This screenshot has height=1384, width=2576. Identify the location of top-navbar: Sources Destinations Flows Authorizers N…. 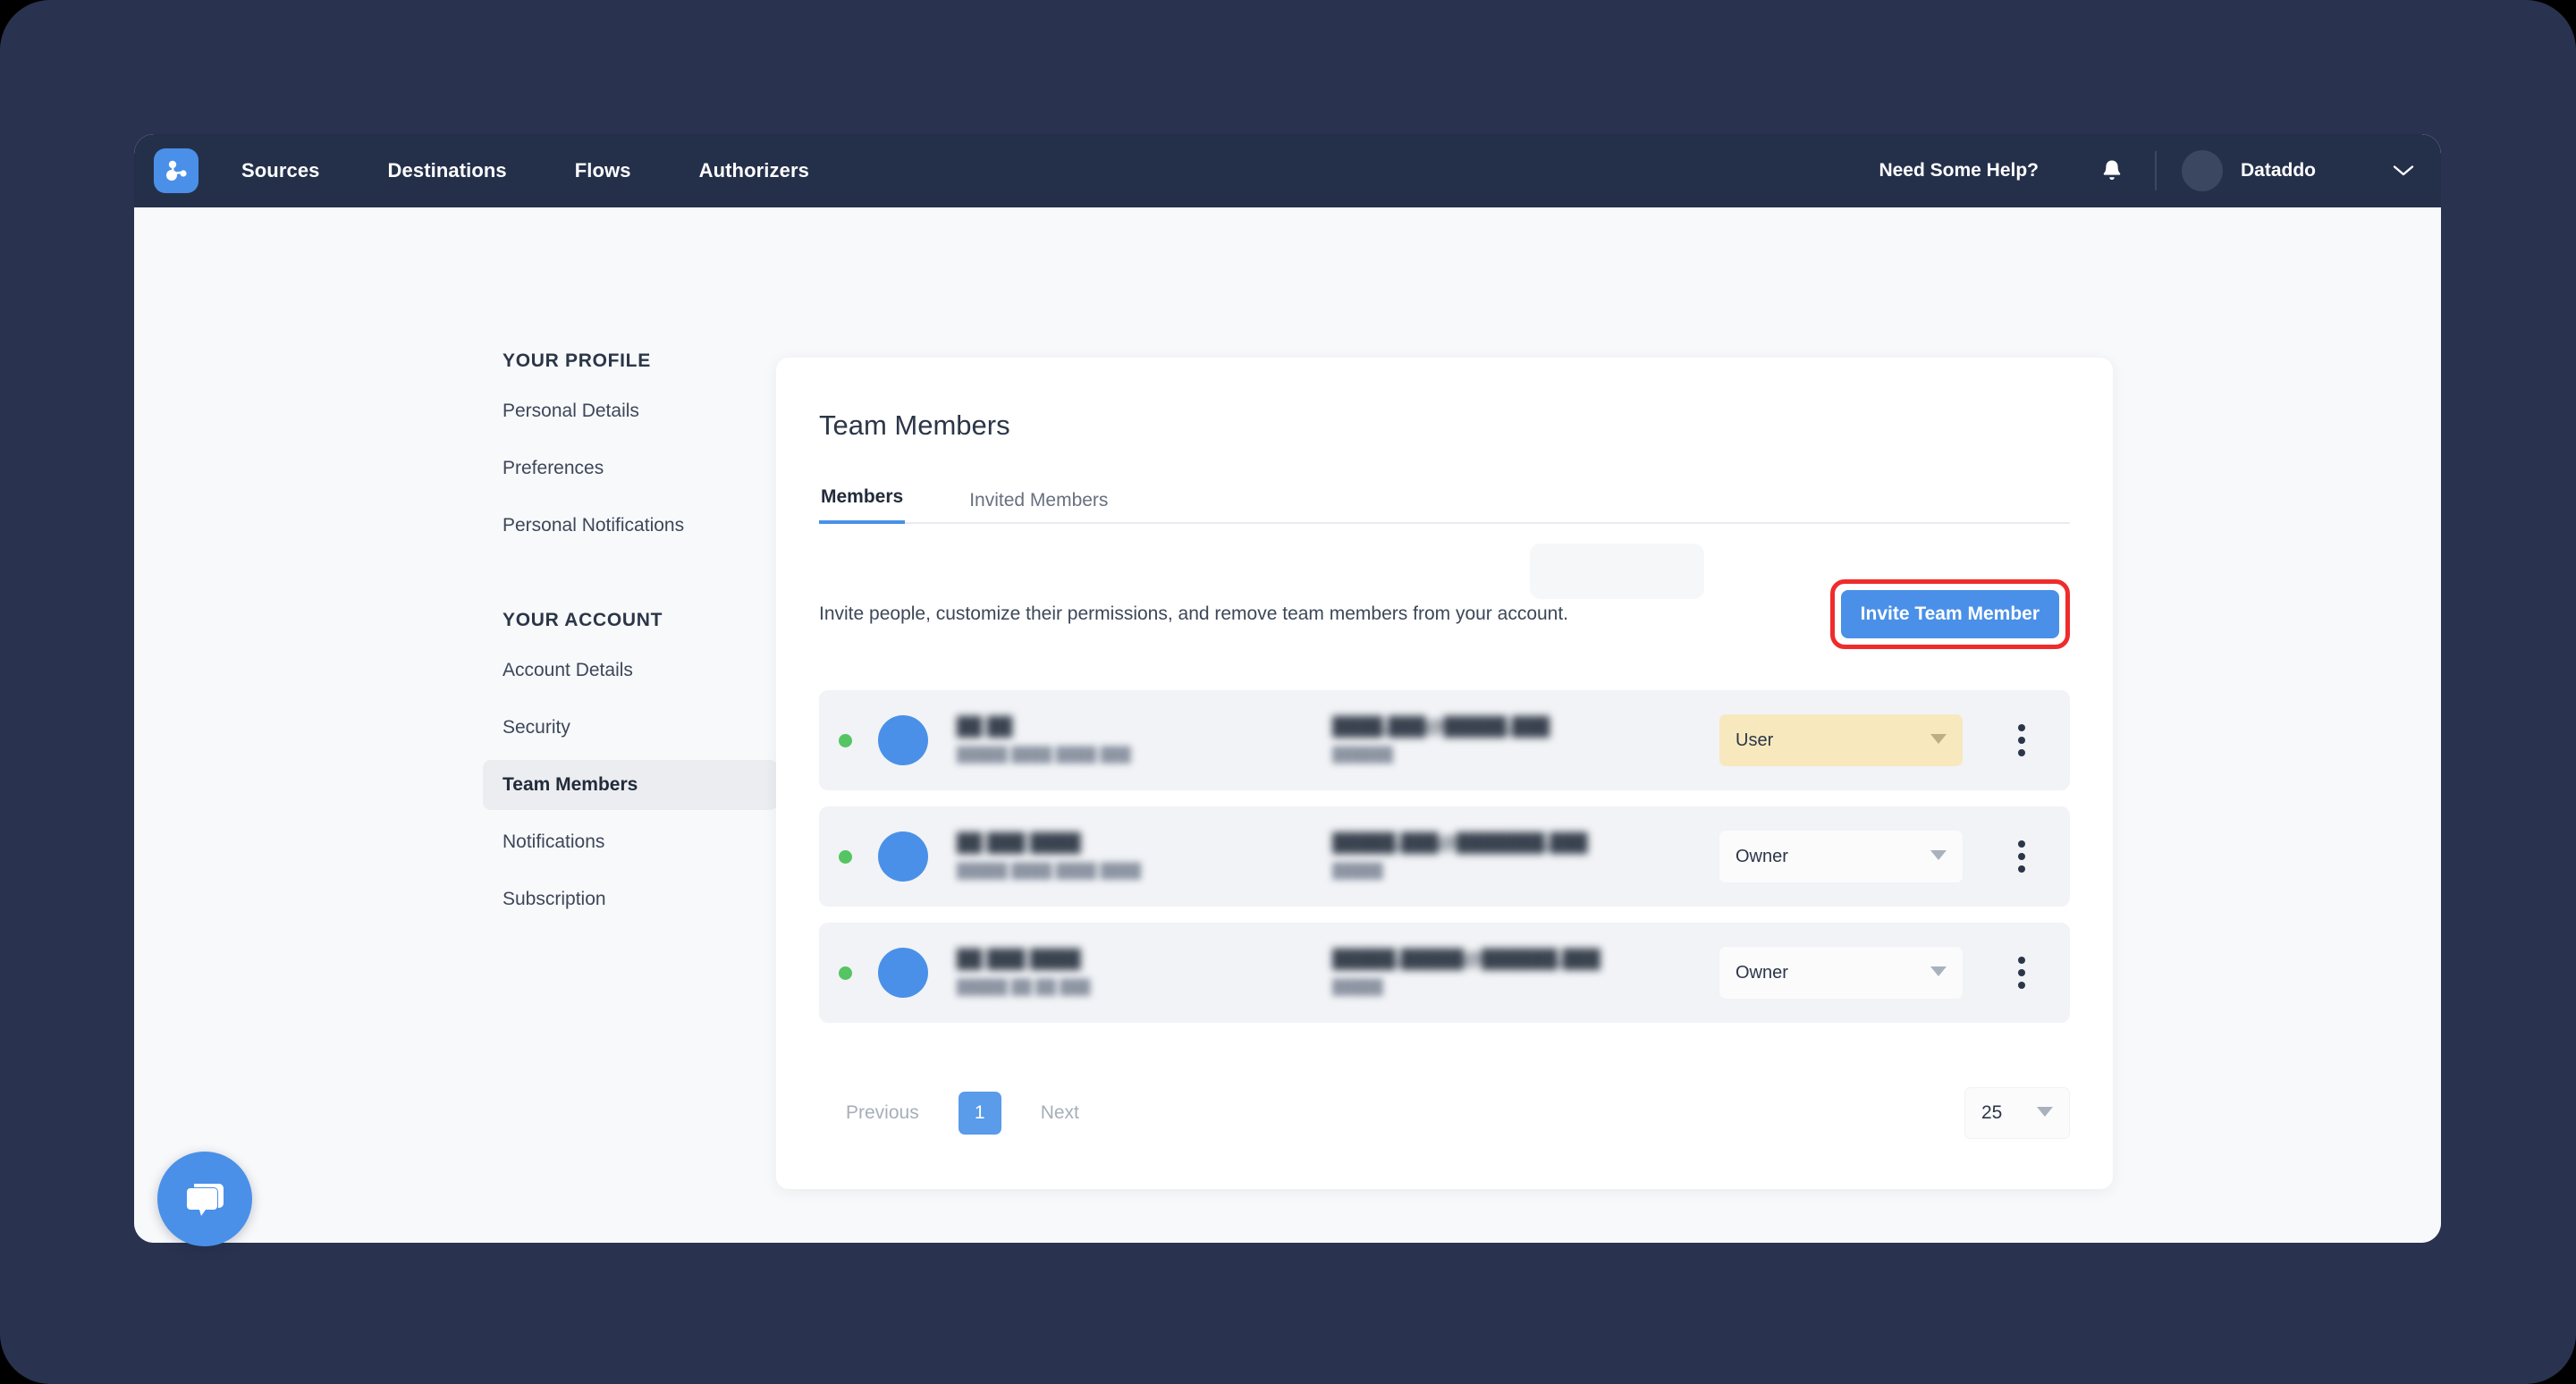
(1287, 171).